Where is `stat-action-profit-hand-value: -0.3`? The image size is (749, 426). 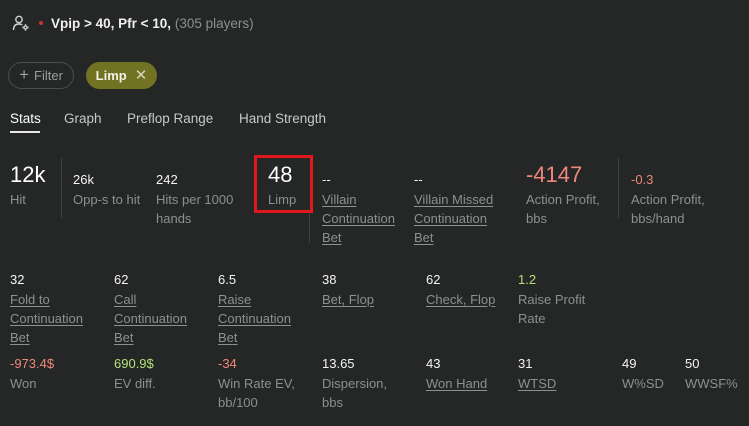 stat-action-profit-hand-value: -0.3 is located at coordinates (642, 179).